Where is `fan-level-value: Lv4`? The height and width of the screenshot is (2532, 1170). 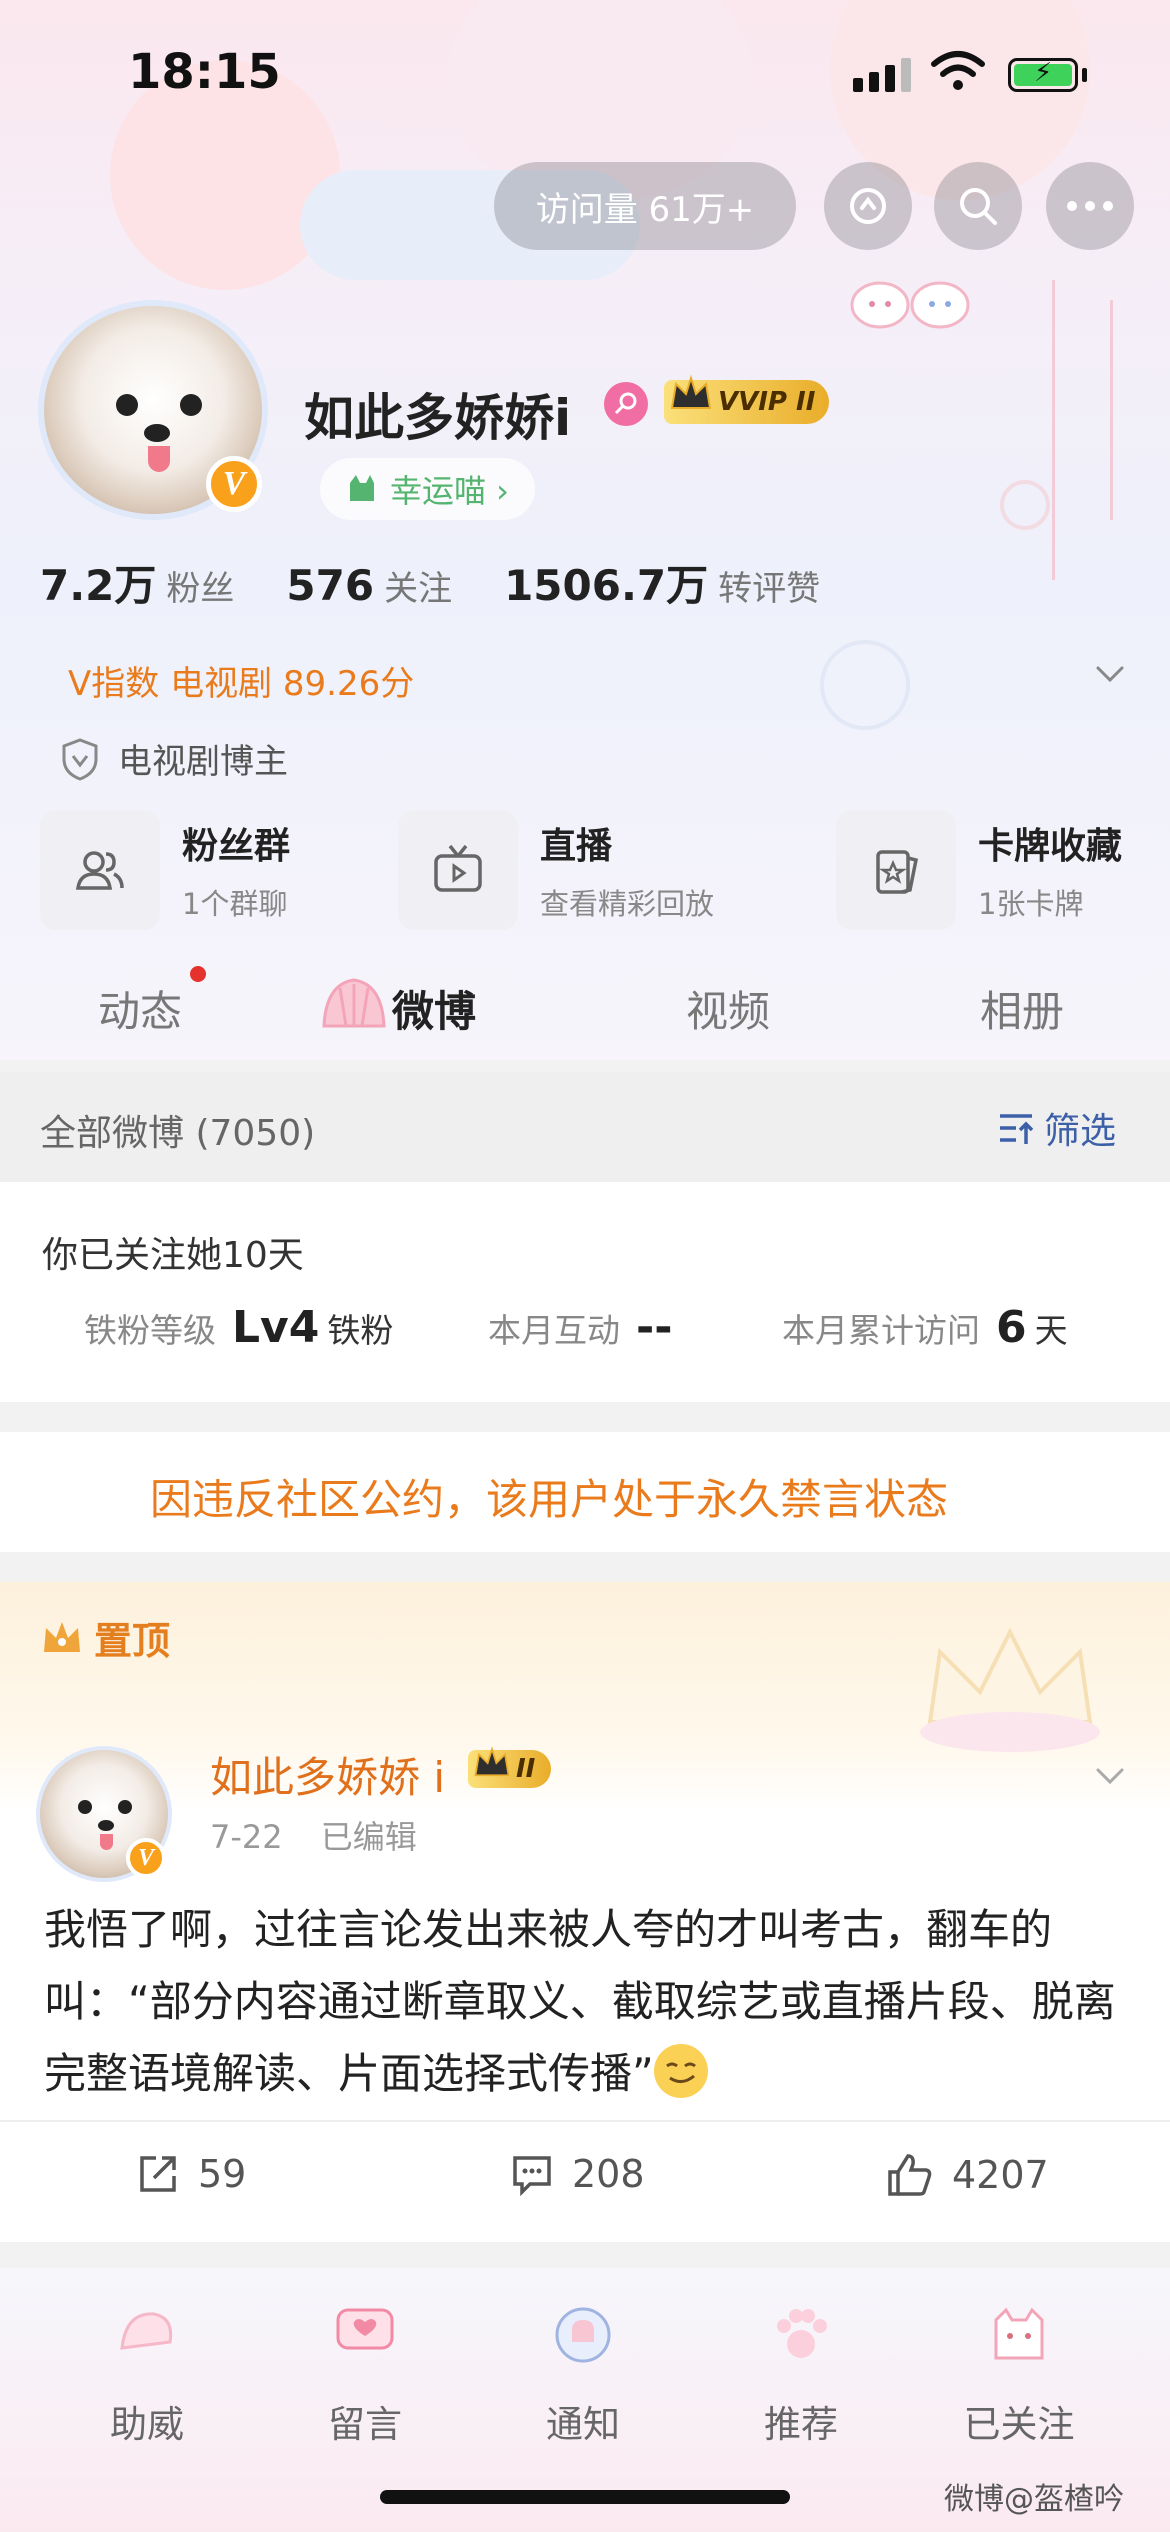 fan-level-value: Lv4 is located at coordinates (276, 1327).